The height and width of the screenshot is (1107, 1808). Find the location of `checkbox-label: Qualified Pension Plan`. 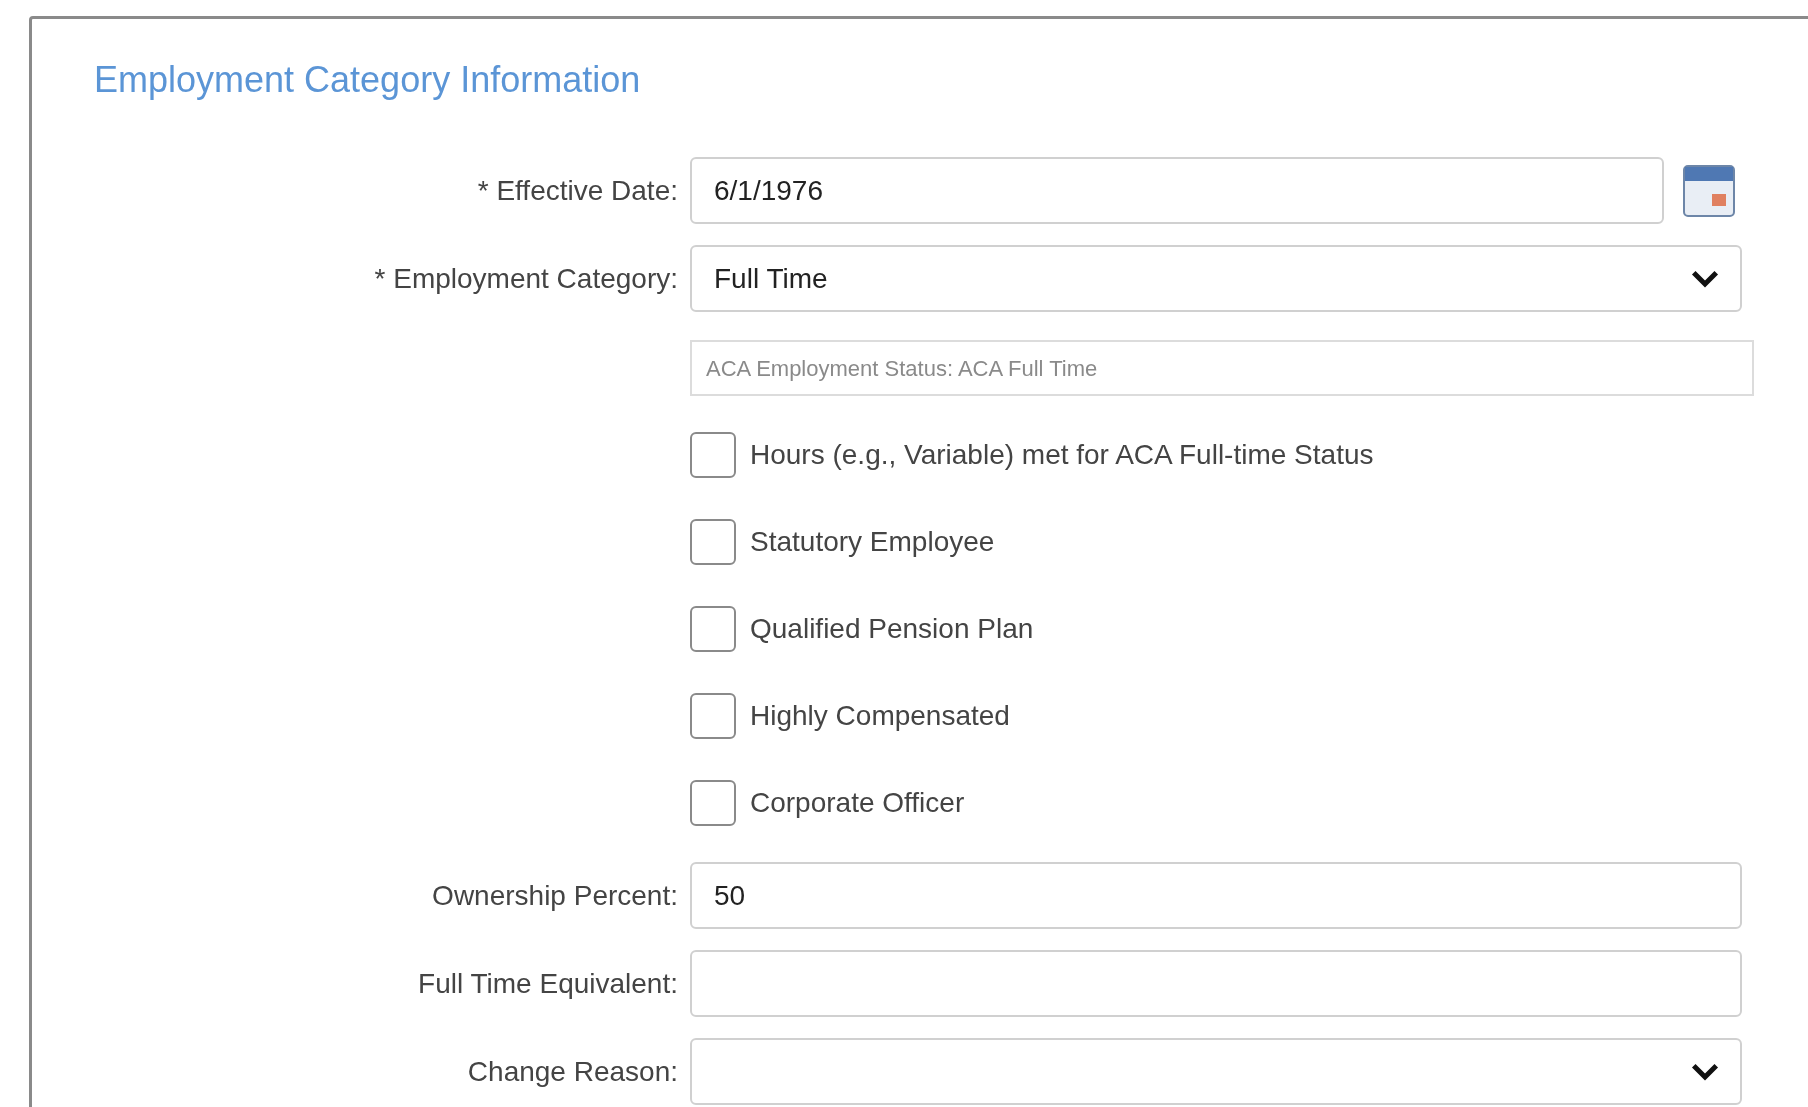

checkbox-label: Qualified Pension Plan is located at coordinates (892, 629).